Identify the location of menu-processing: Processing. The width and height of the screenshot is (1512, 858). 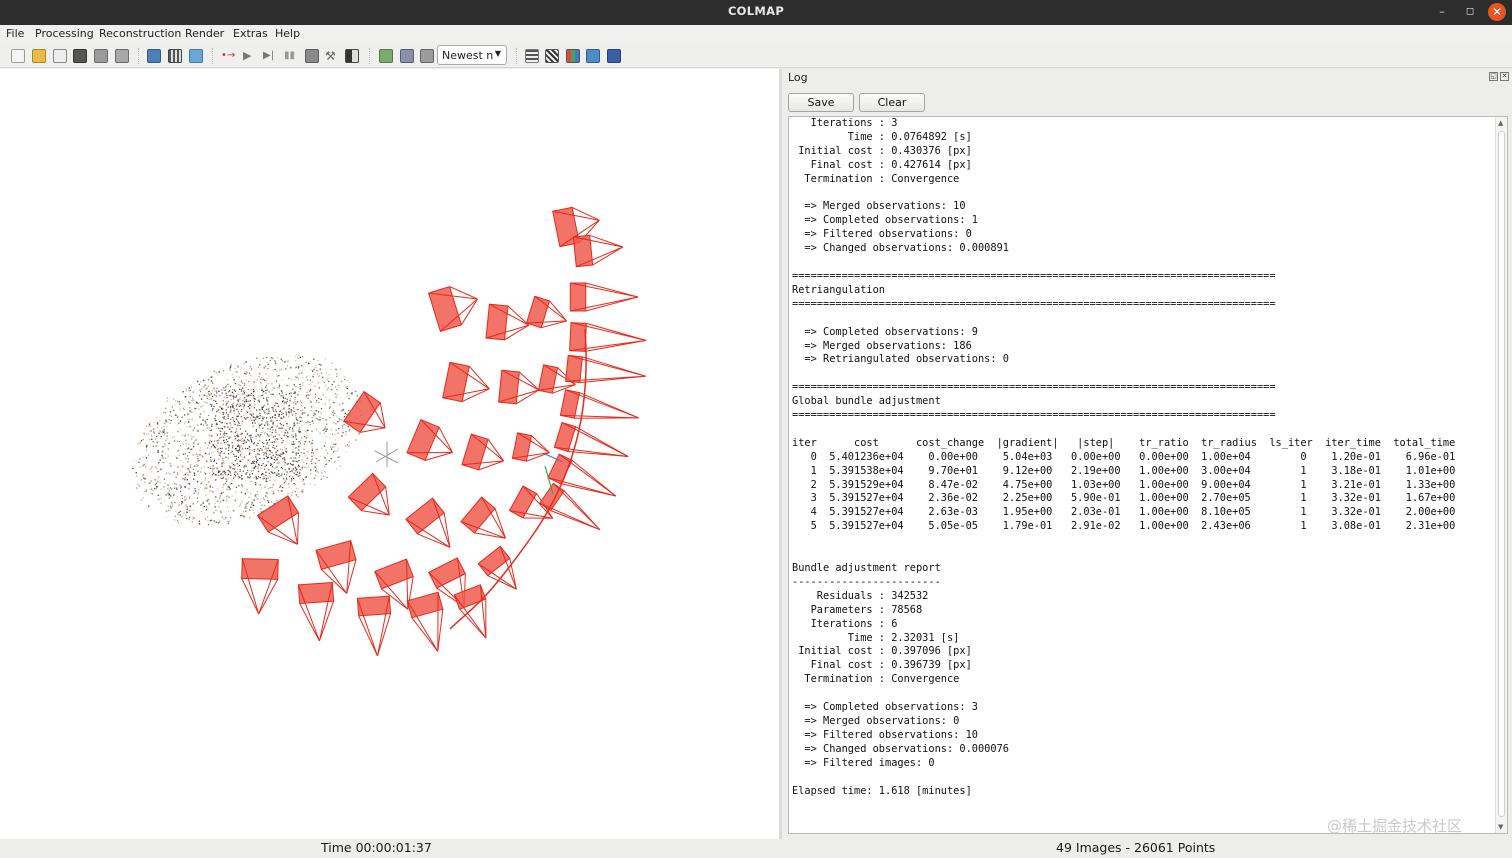
(64, 33).